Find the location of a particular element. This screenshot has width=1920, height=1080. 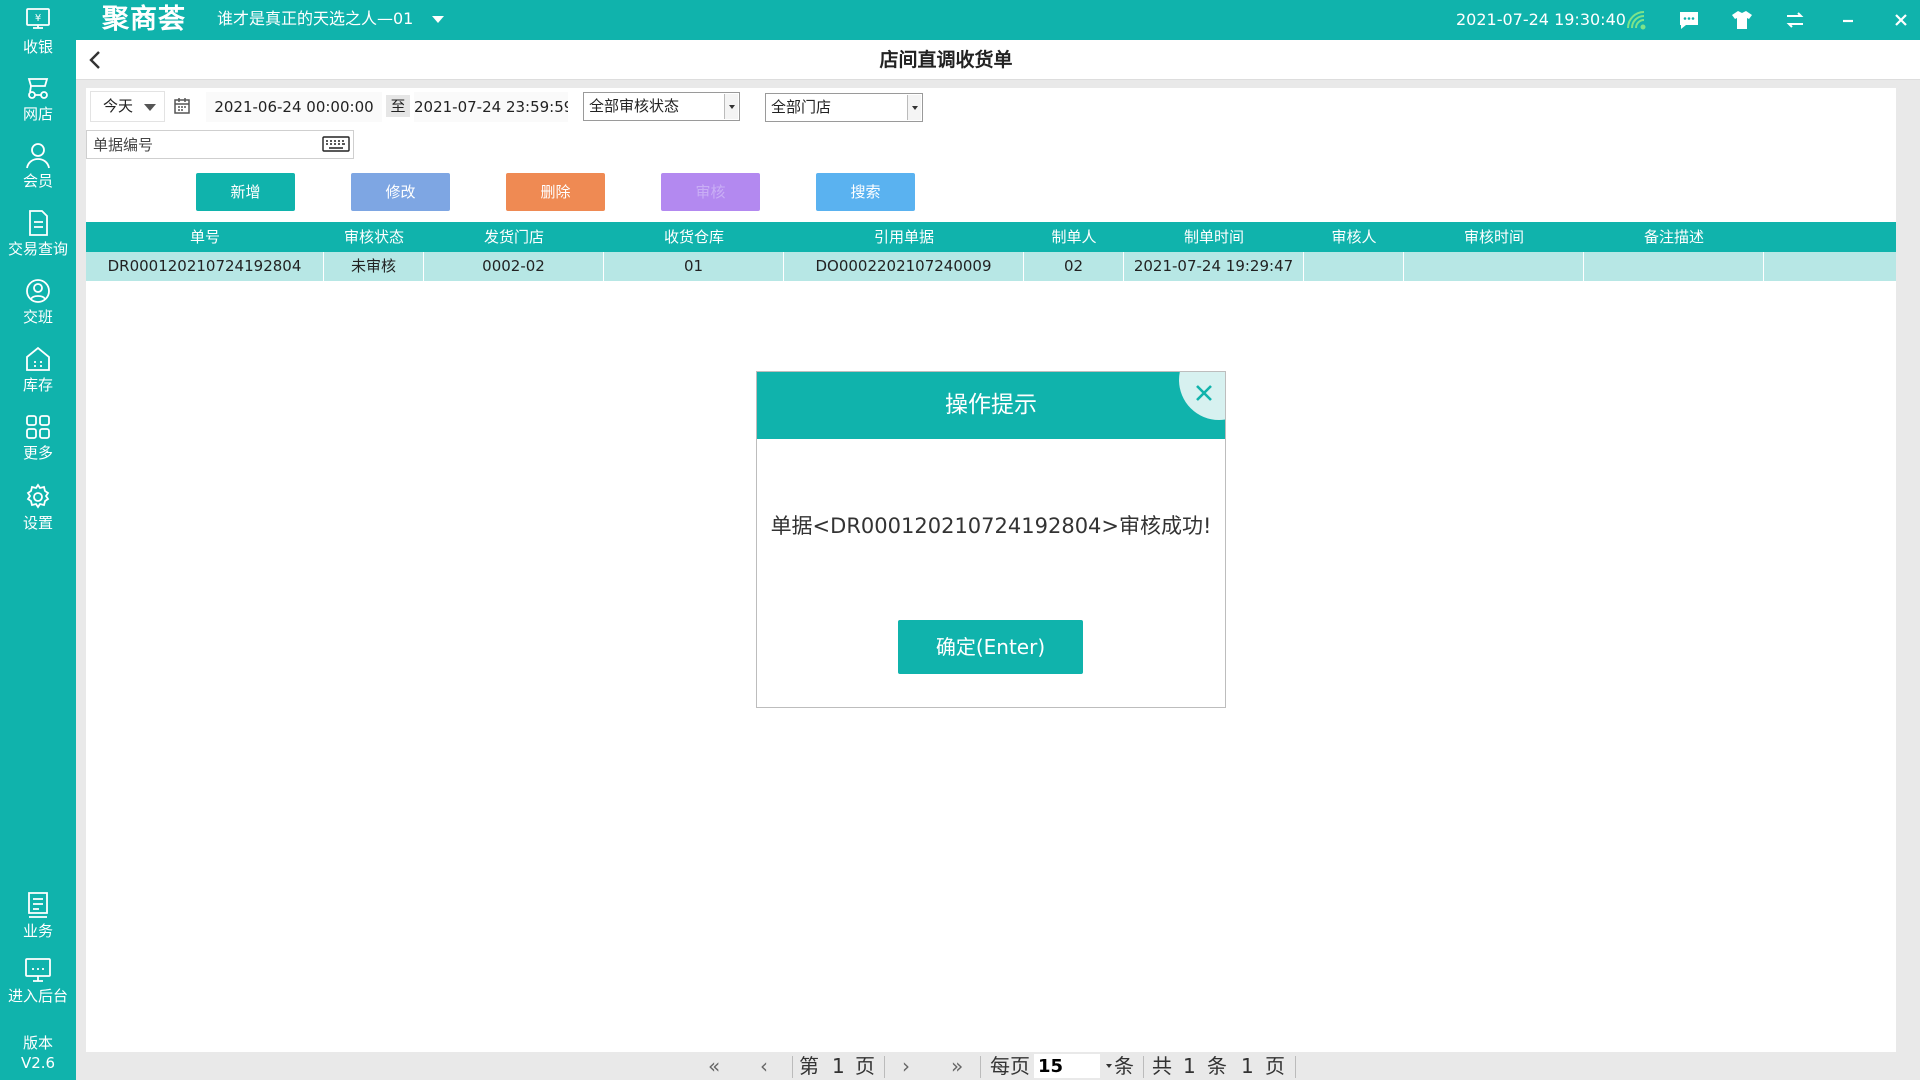

title-bar: 店间直调收货单 is located at coordinates (998, 60).